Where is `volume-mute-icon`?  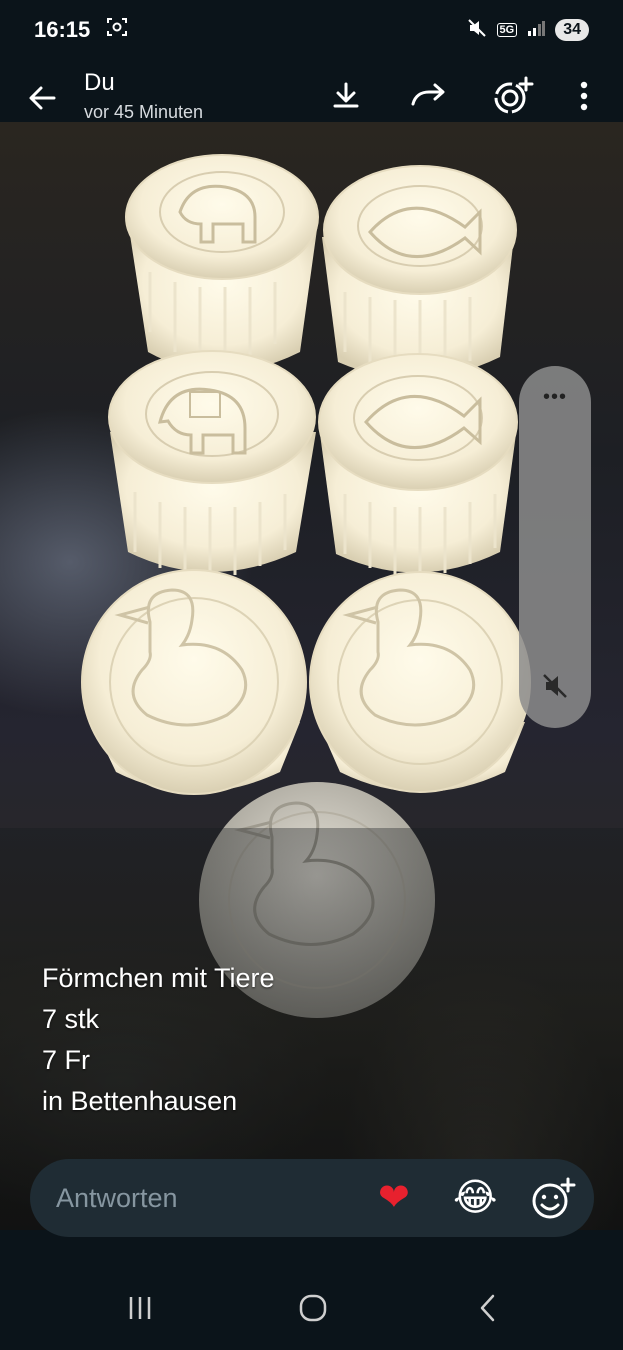
volume-mute-icon is located at coordinates (555, 686).